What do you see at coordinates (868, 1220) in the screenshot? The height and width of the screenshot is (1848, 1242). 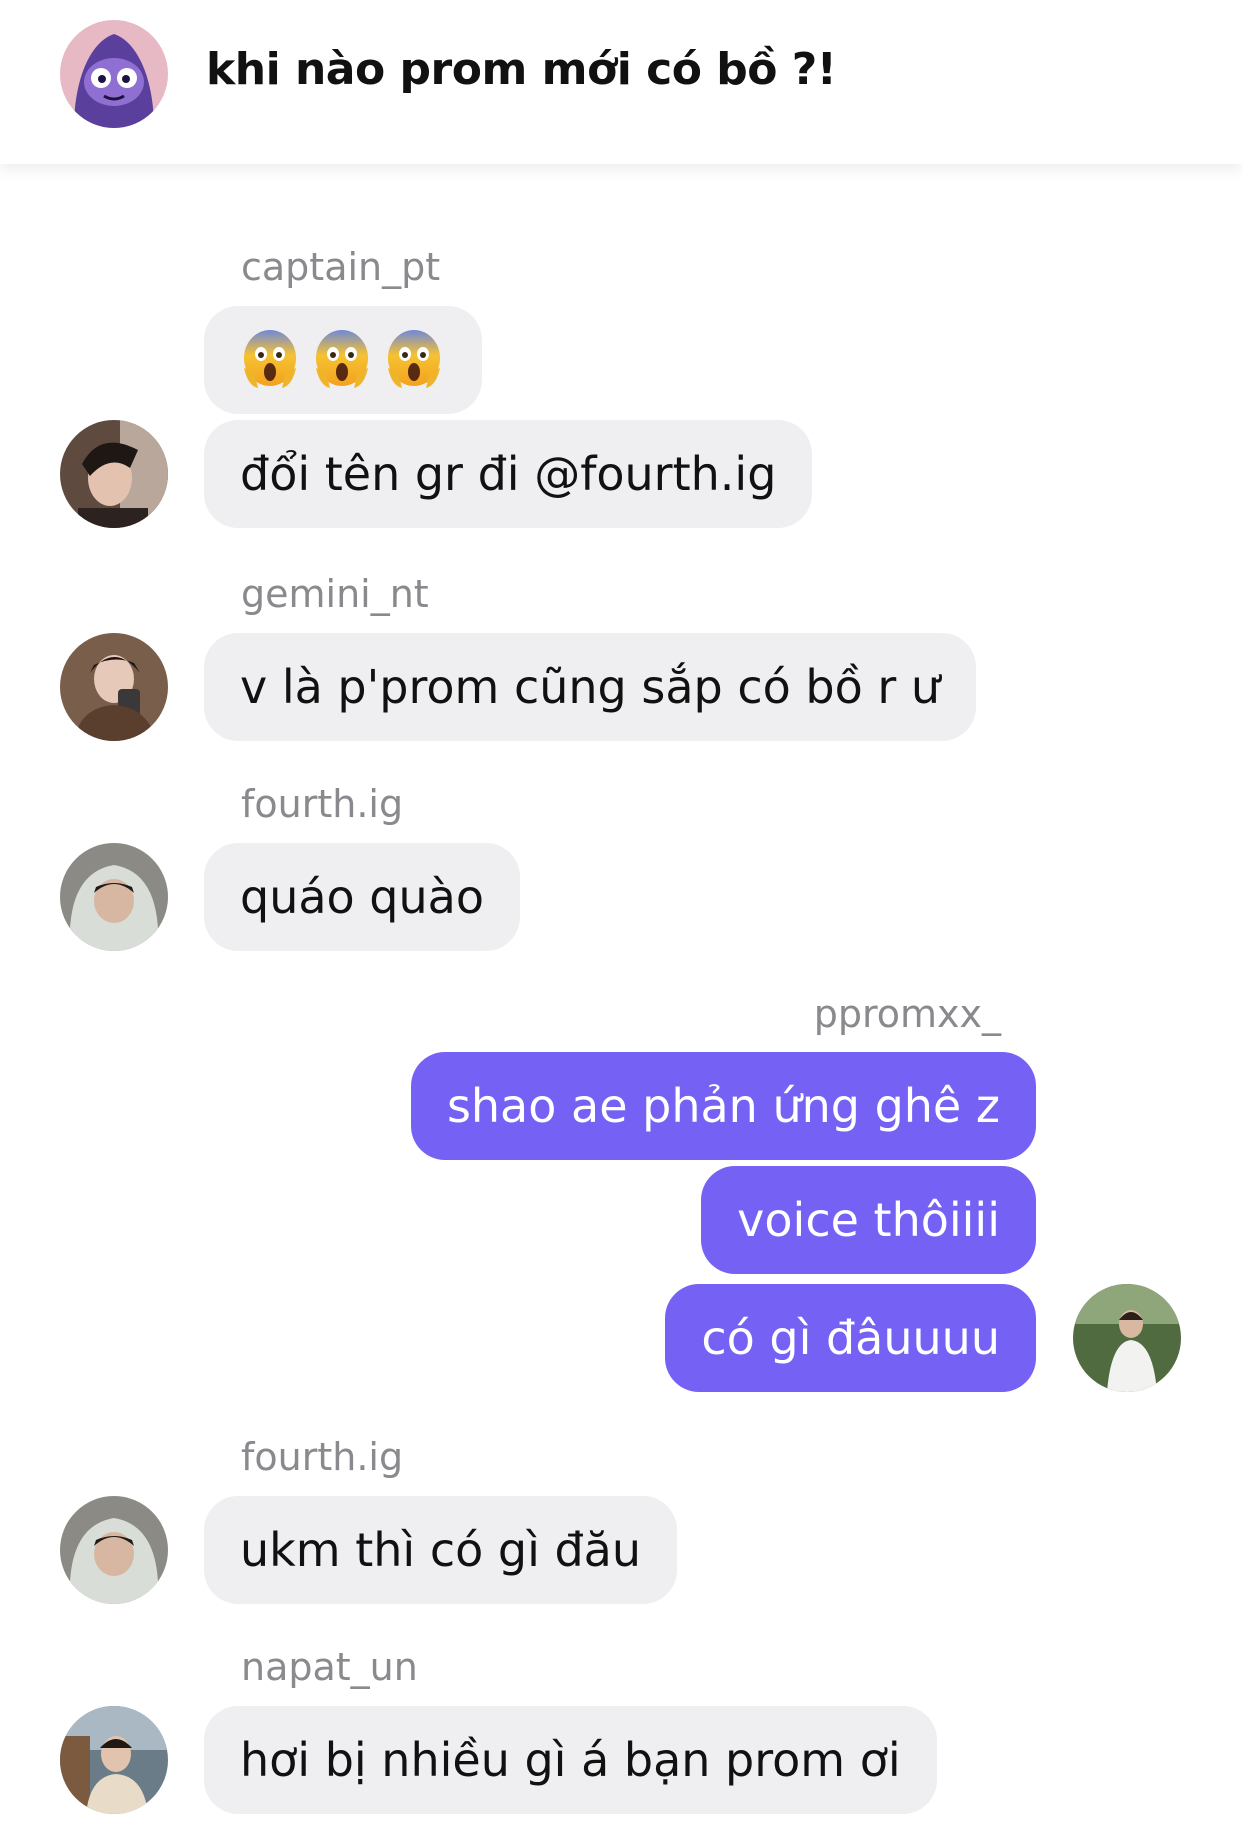 I see `outgoing-message-bubble: voice thôiiii` at bounding box center [868, 1220].